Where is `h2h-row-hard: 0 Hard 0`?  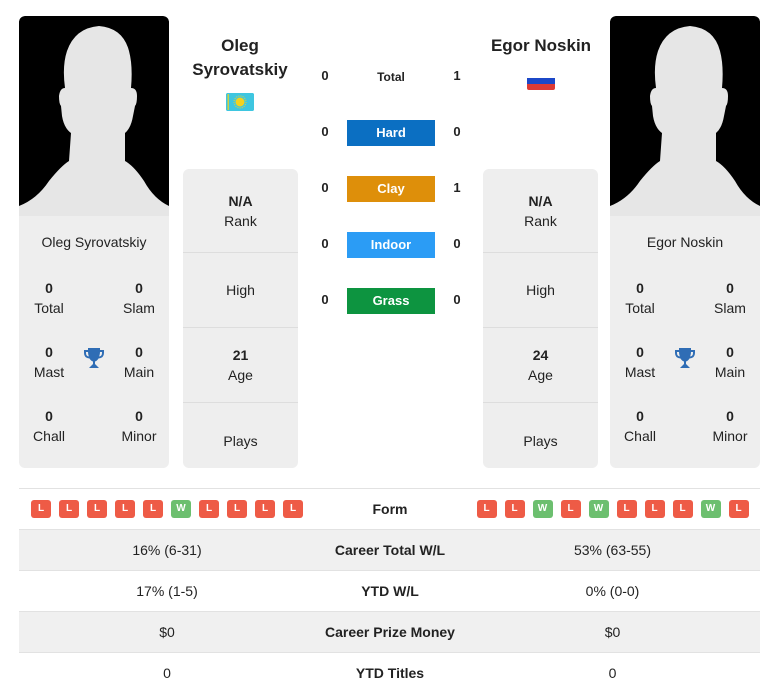 h2h-row-hard: 0 Hard 0 is located at coordinates (390, 133).